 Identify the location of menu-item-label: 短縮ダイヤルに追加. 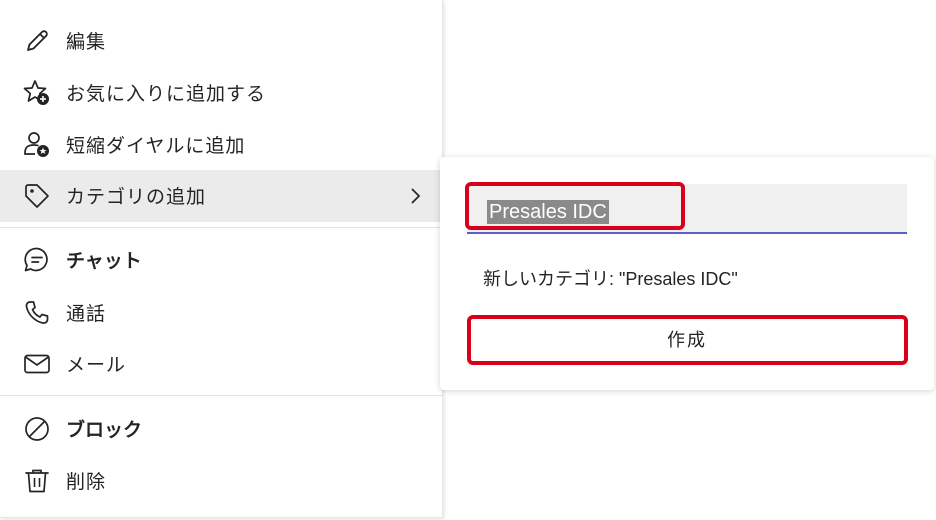
(156, 145).